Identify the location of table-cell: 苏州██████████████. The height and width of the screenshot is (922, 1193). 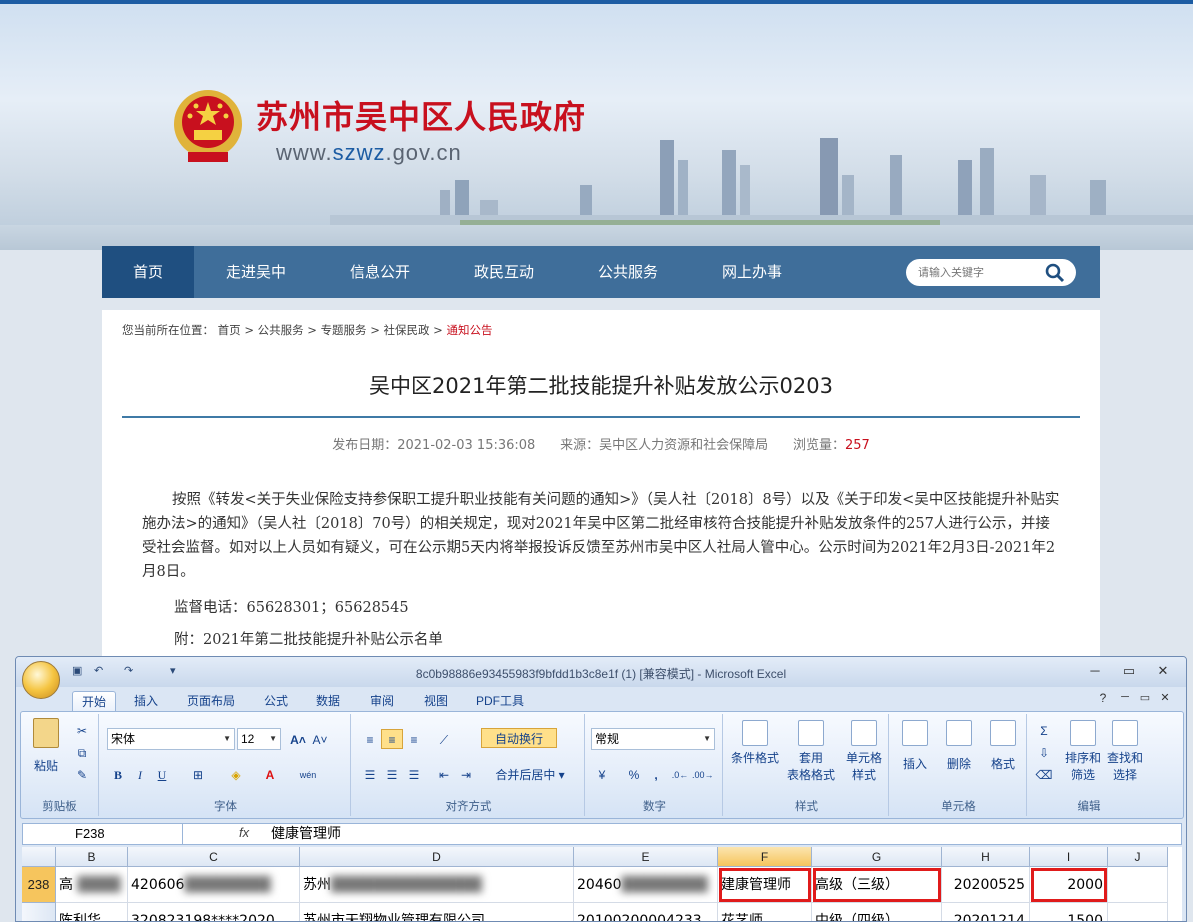
(437, 885).